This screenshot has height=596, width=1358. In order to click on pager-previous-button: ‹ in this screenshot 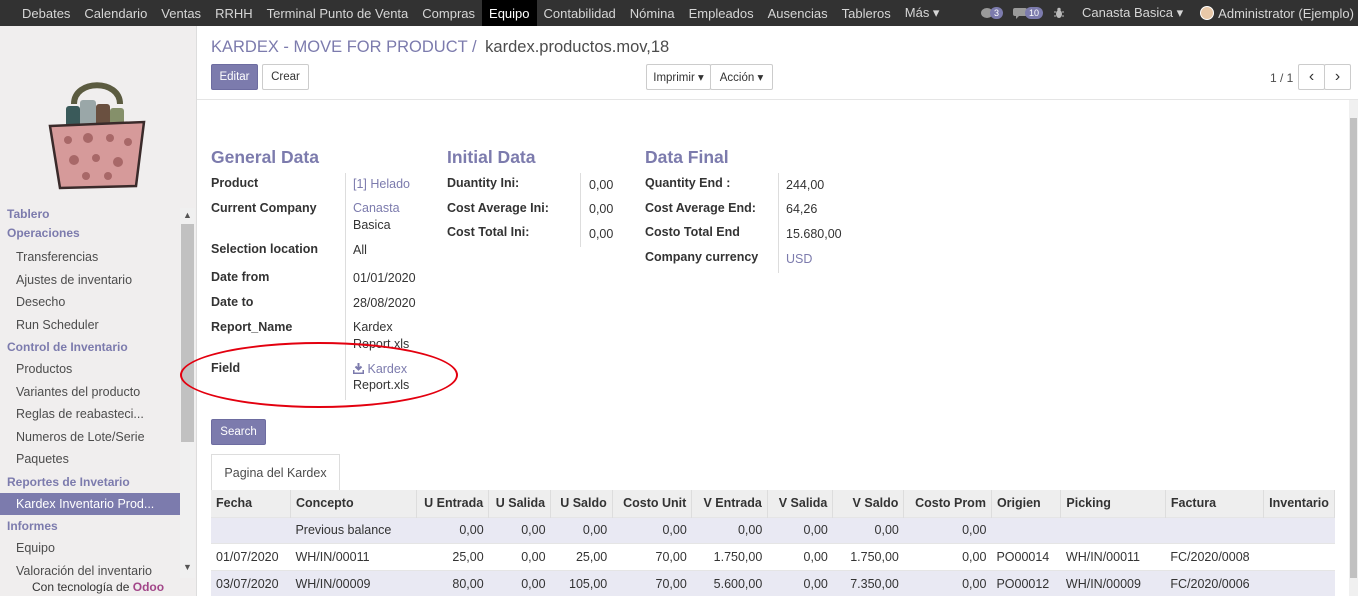, I will do `click(1311, 77)`.